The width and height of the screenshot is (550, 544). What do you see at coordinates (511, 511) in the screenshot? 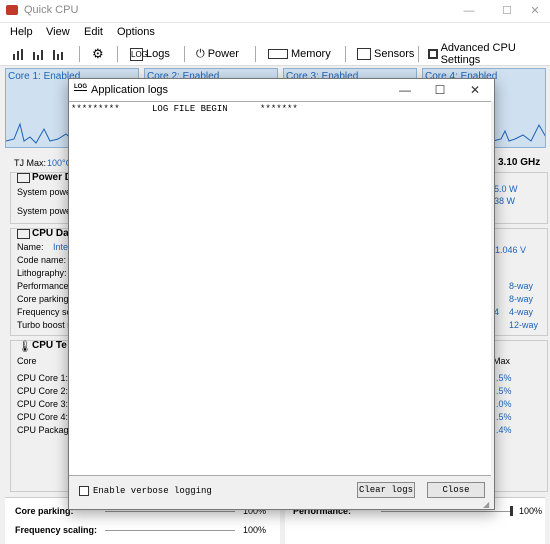
I see `performance-slider-thumb` at bounding box center [511, 511].